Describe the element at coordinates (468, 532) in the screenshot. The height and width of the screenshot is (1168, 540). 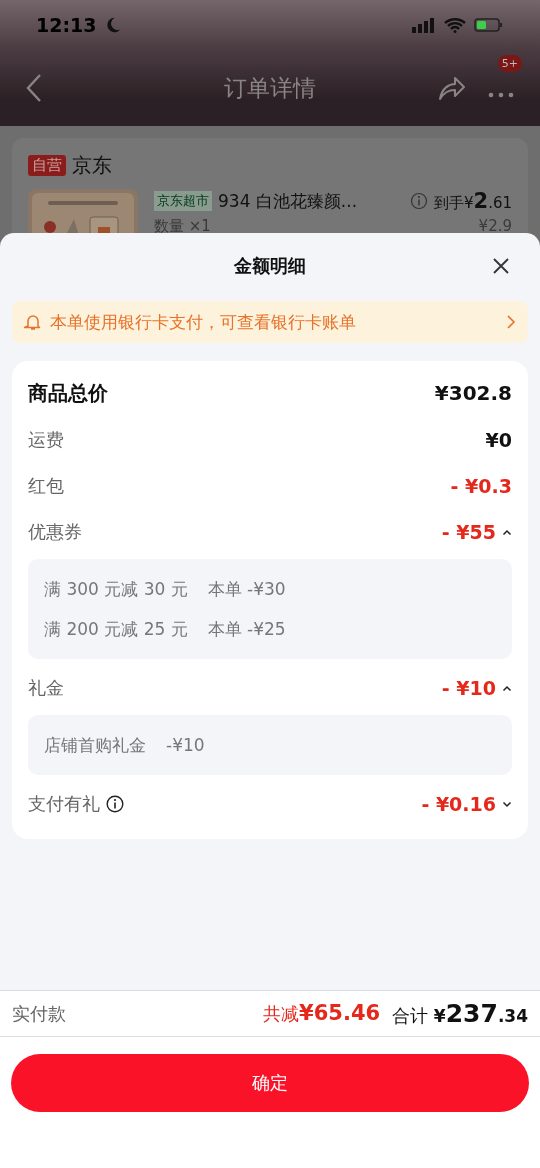
I see `row-amount: - ¥55` at that location.